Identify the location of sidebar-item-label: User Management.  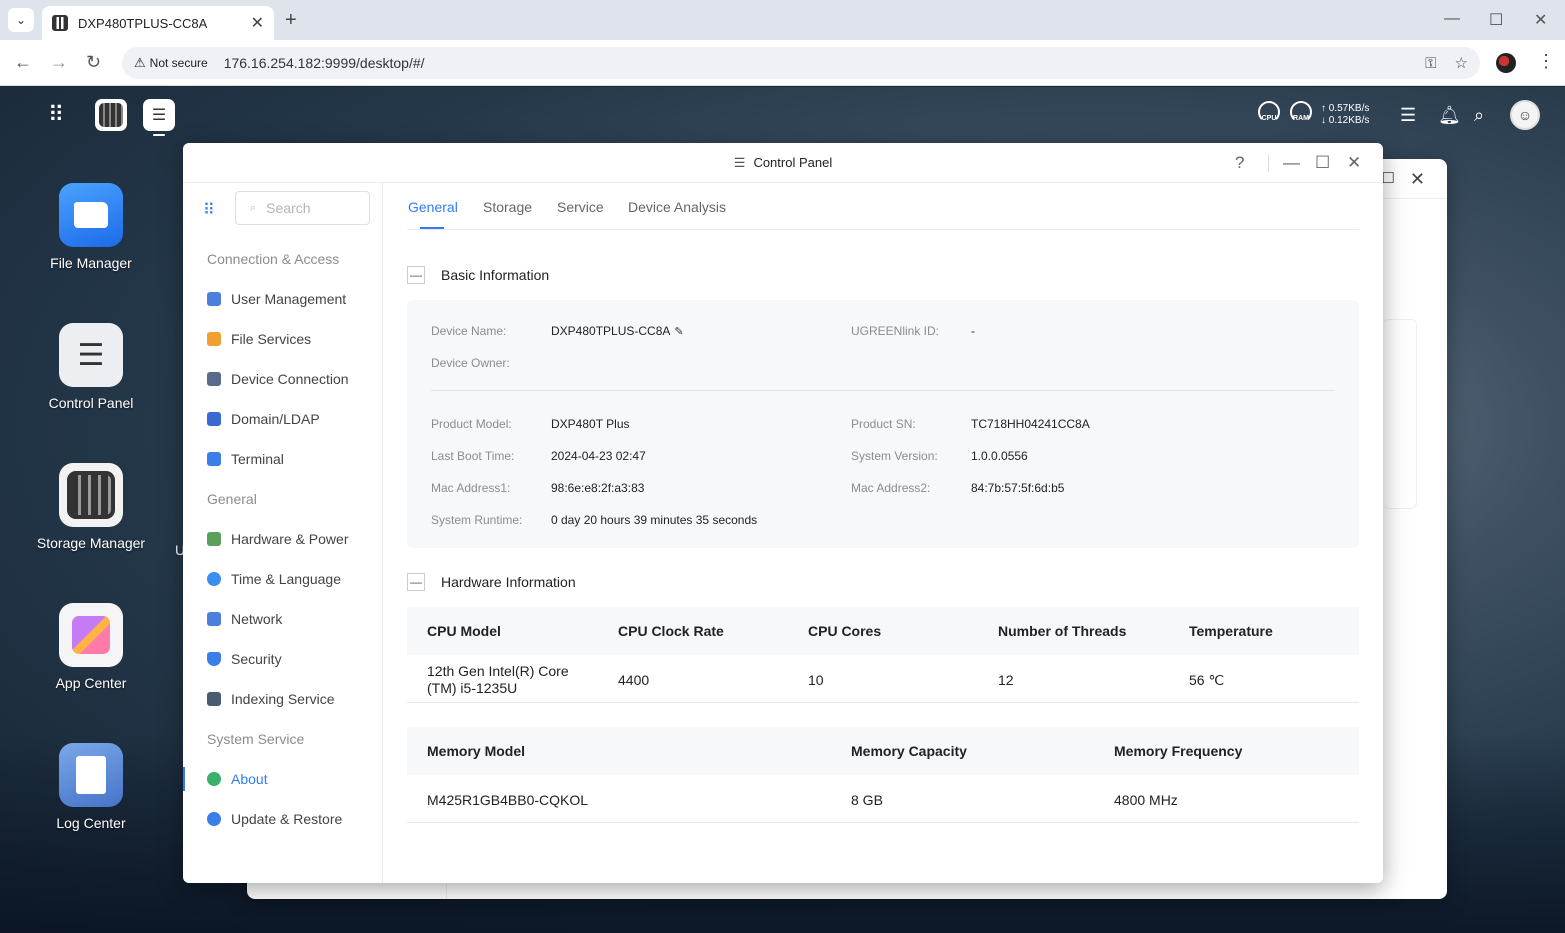
(289, 299).